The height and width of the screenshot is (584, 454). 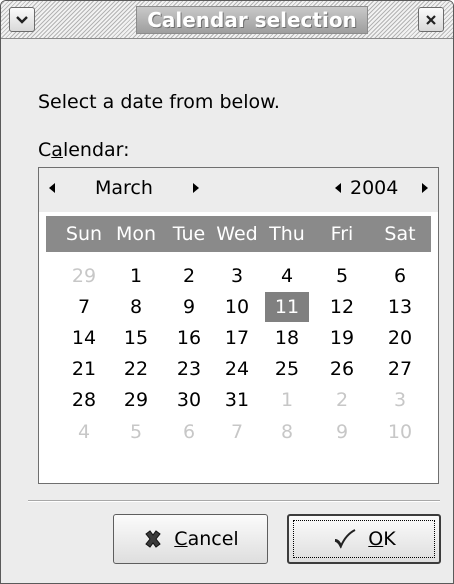 What do you see at coordinates (400, 369) in the screenshot?
I see `day-cell: 27` at bounding box center [400, 369].